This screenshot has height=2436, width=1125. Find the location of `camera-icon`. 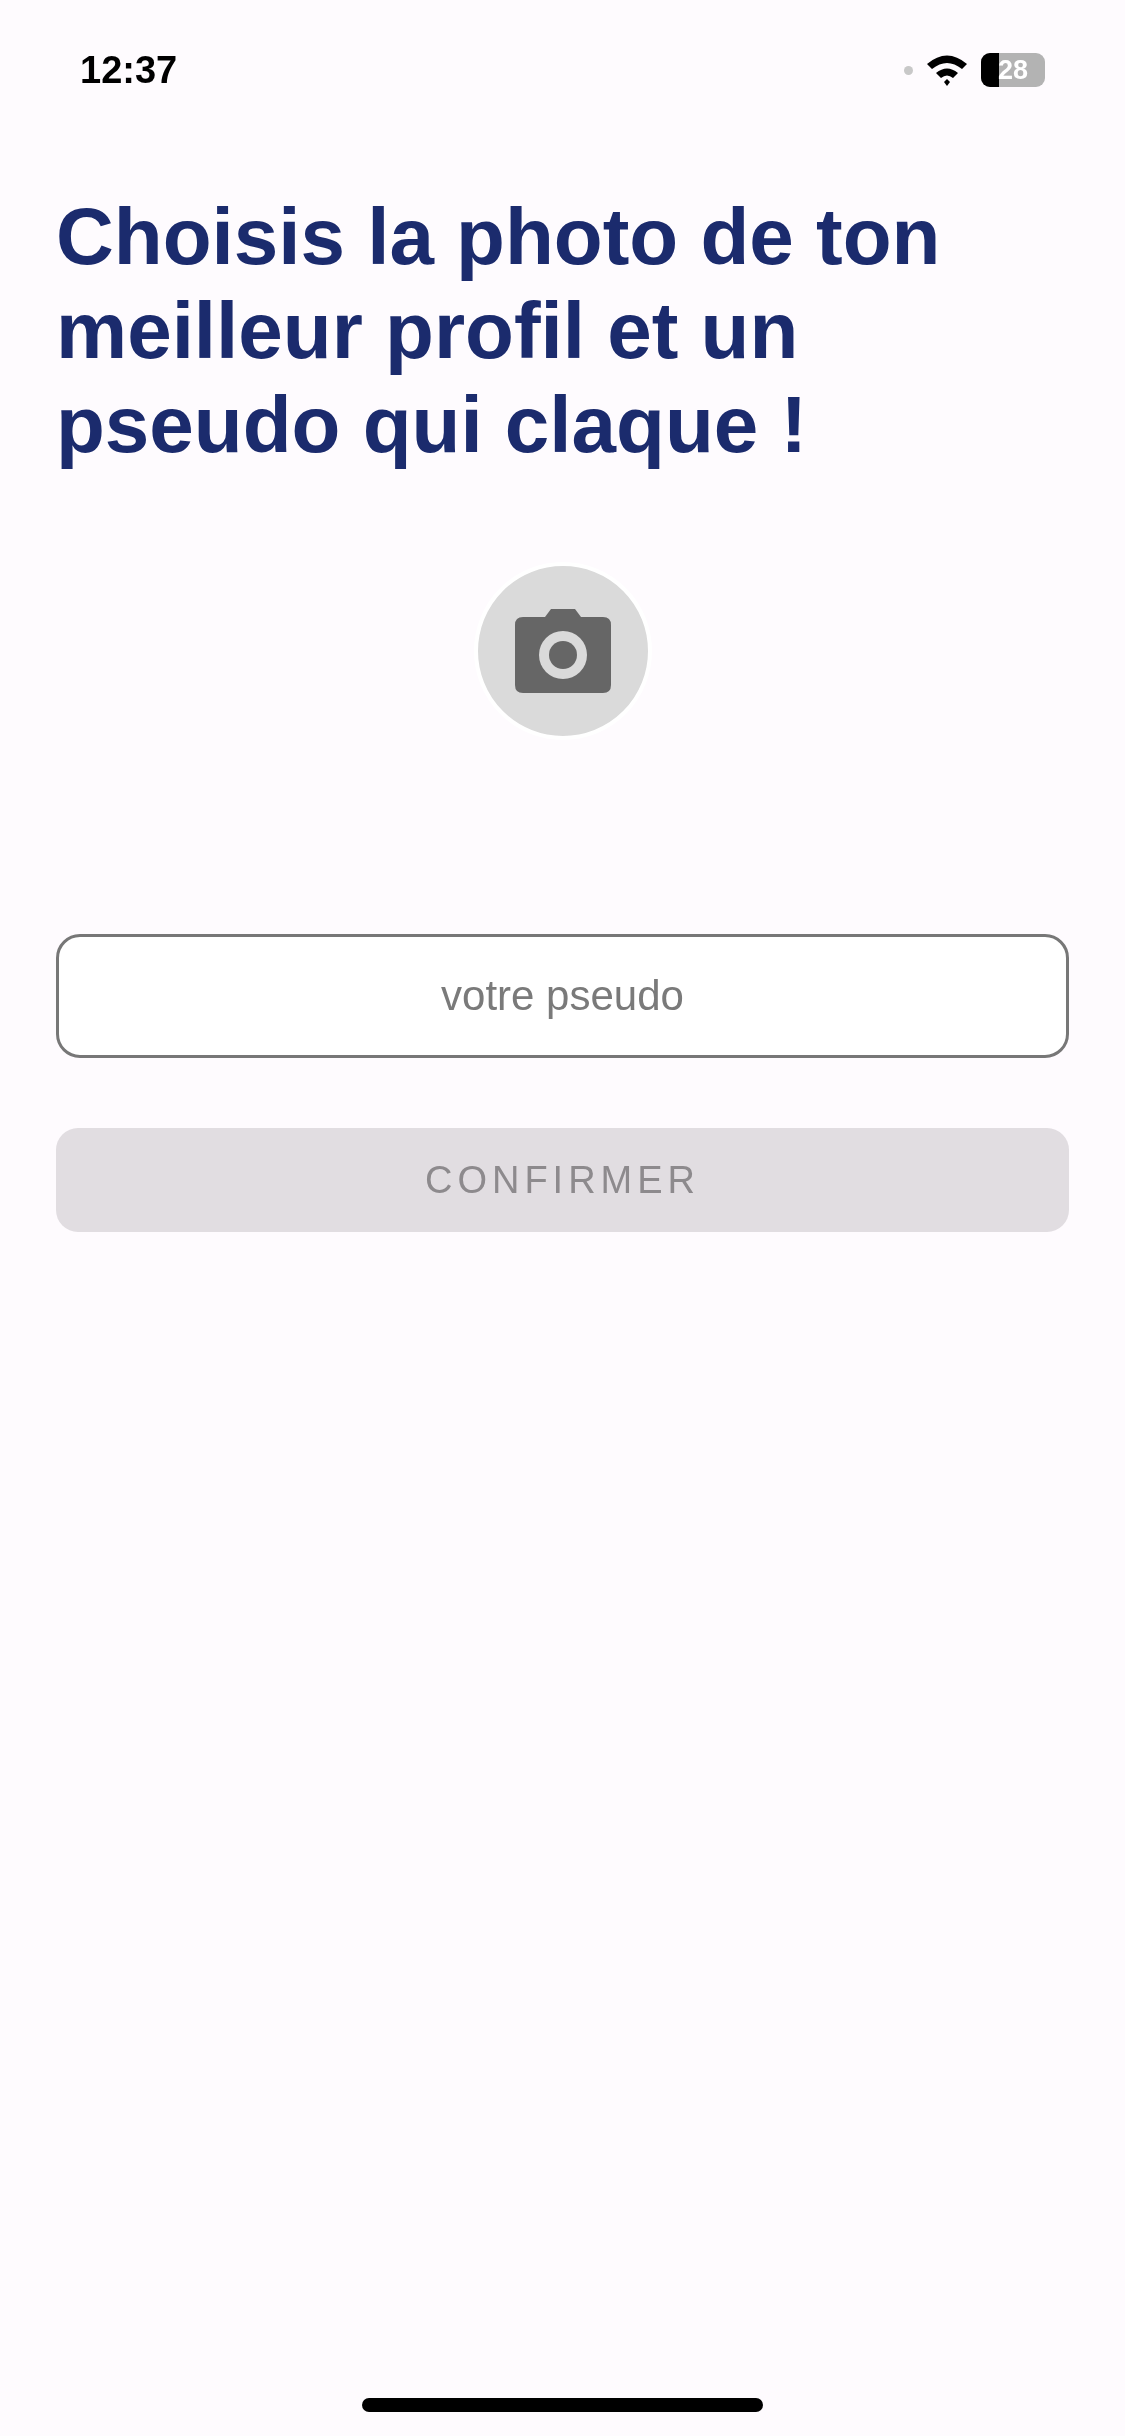

camera-icon is located at coordinates (562, 651).